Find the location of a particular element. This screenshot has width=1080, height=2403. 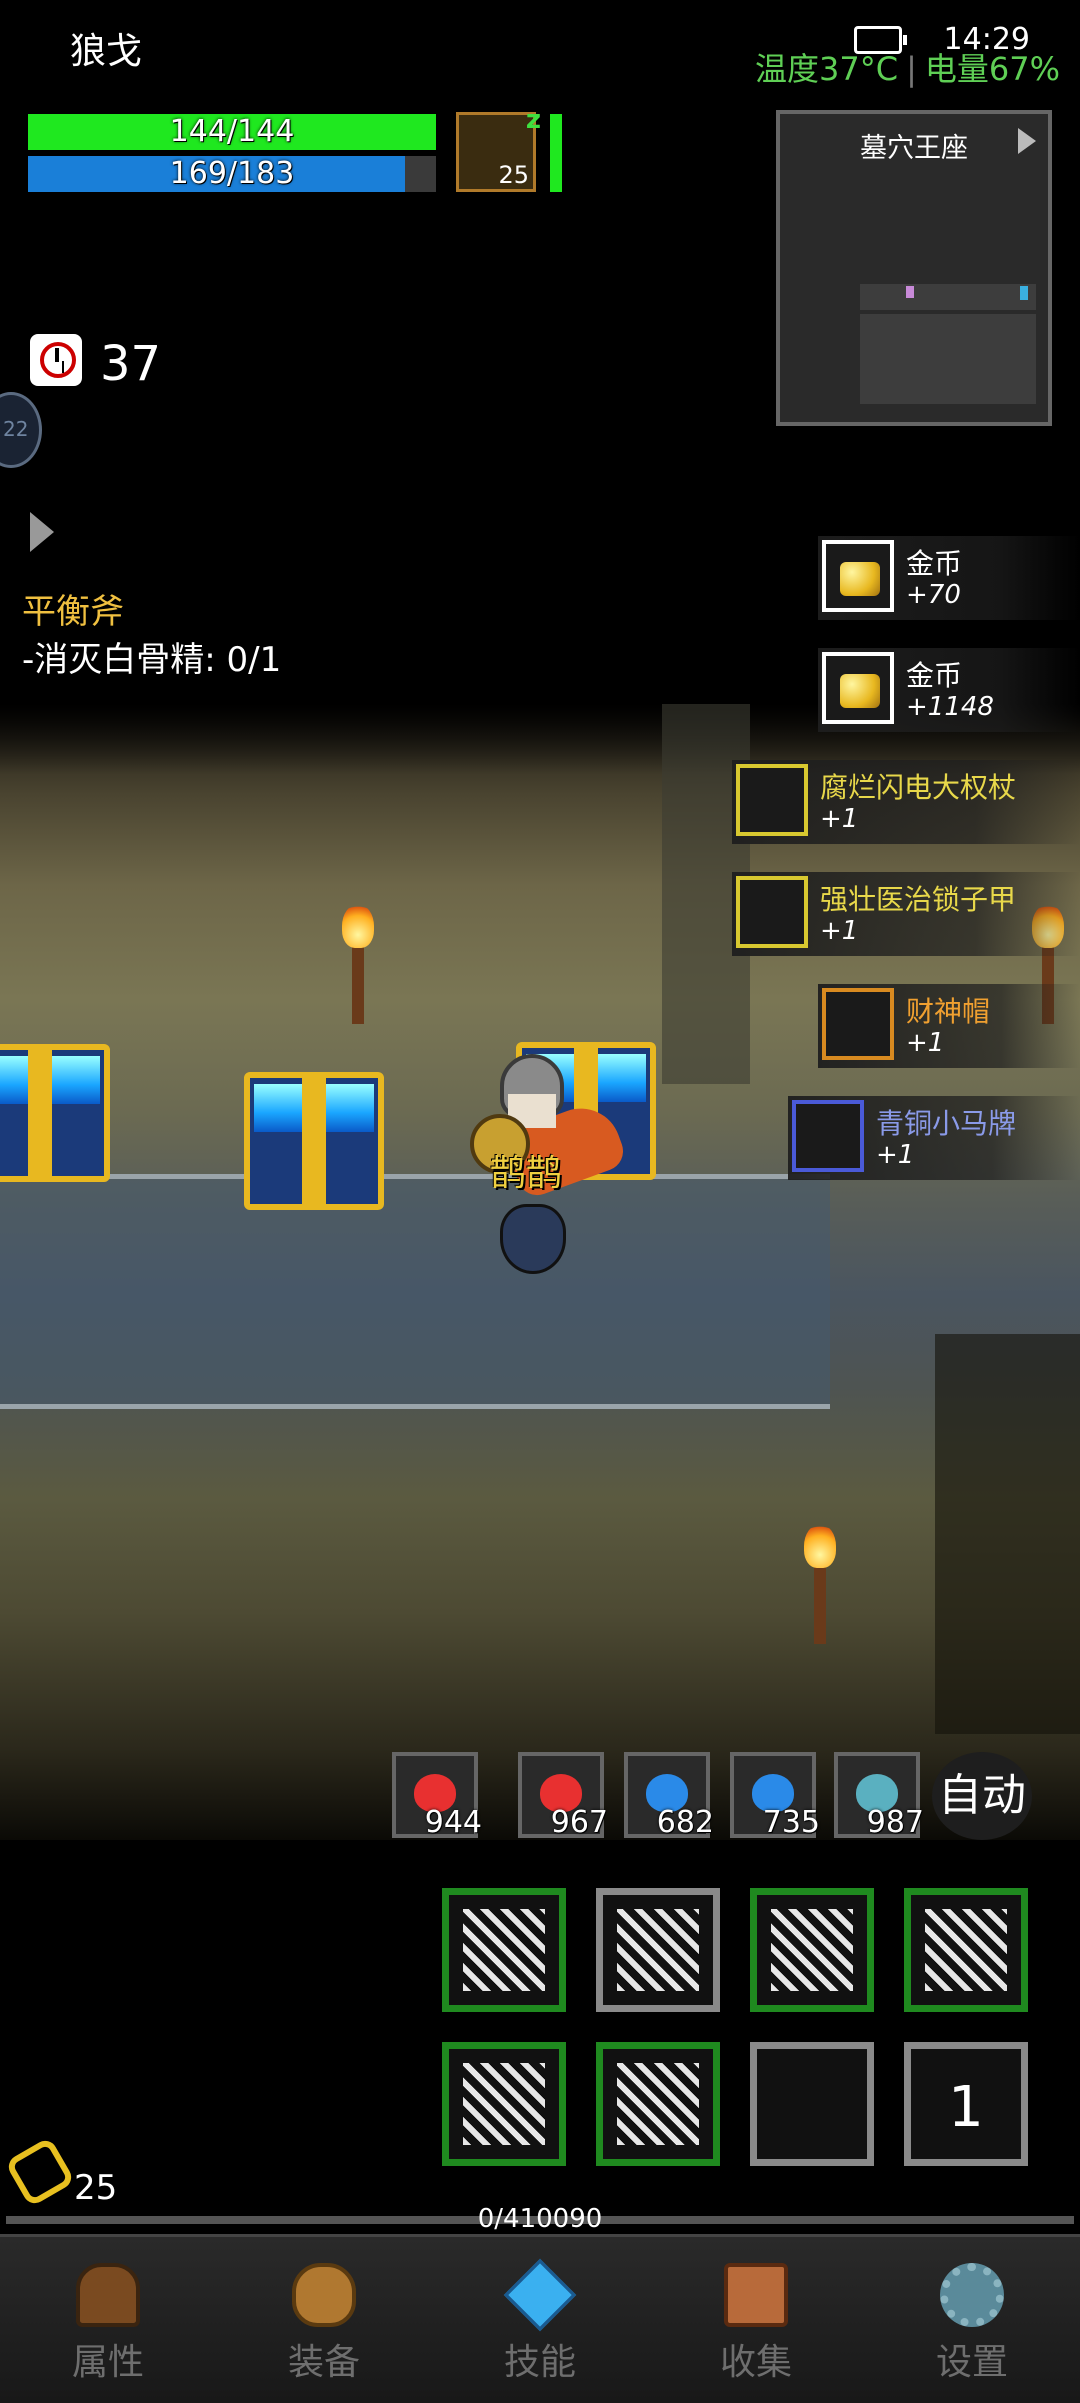

minimap-player-marker is located at coordinates (910, 292).